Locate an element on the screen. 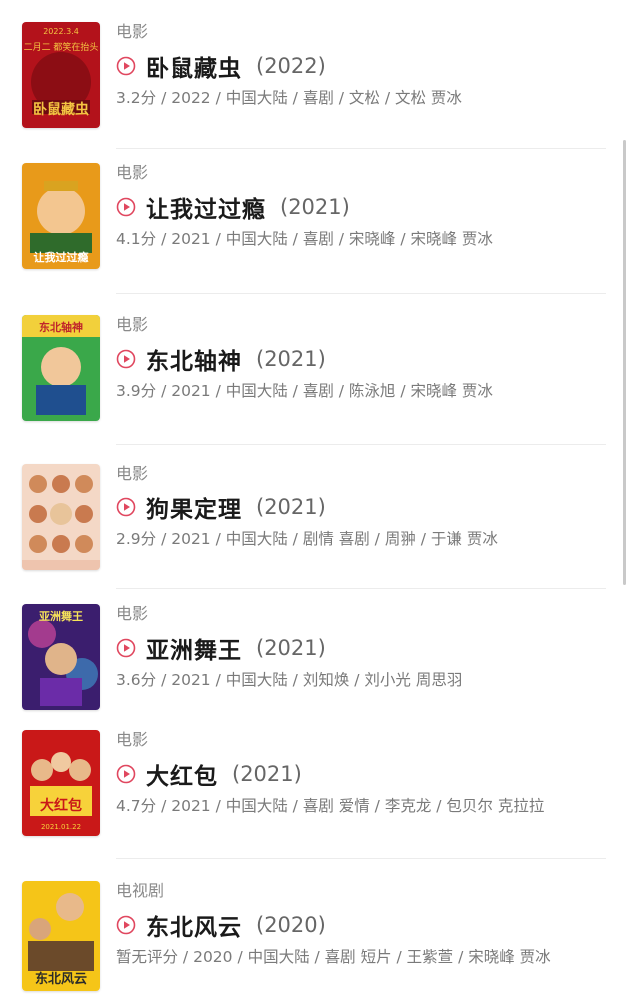  poster-image: 东北轴神 is located at coordinates (61, 368).